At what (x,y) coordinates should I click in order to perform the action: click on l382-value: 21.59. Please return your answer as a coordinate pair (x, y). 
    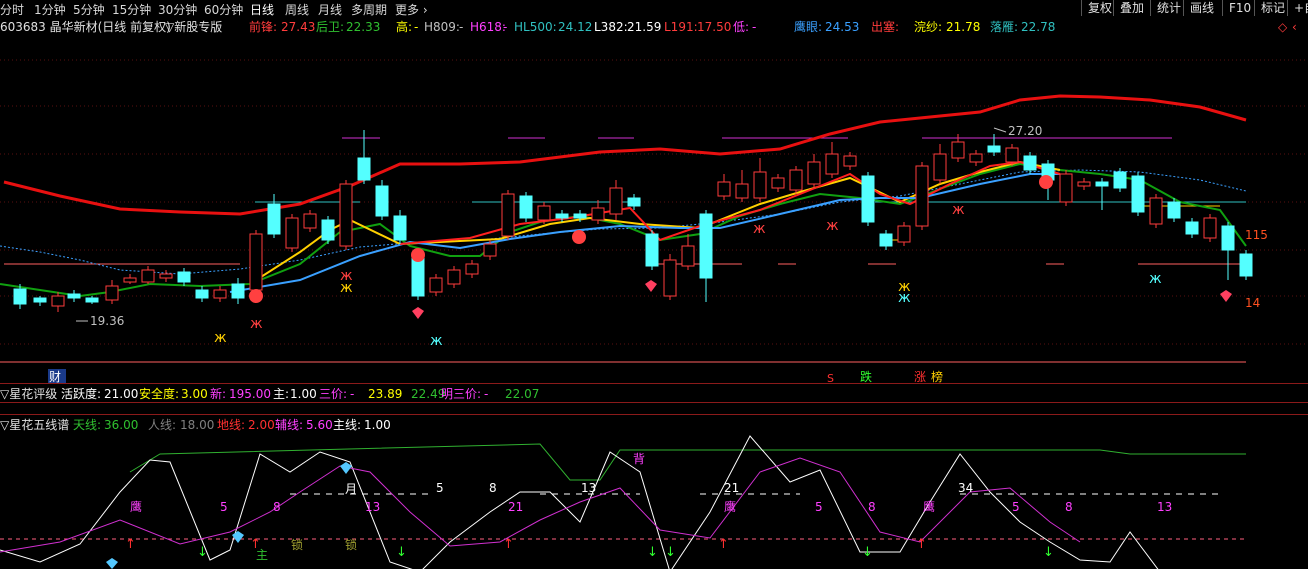
    Looking at the image, I should click on (644, 27).